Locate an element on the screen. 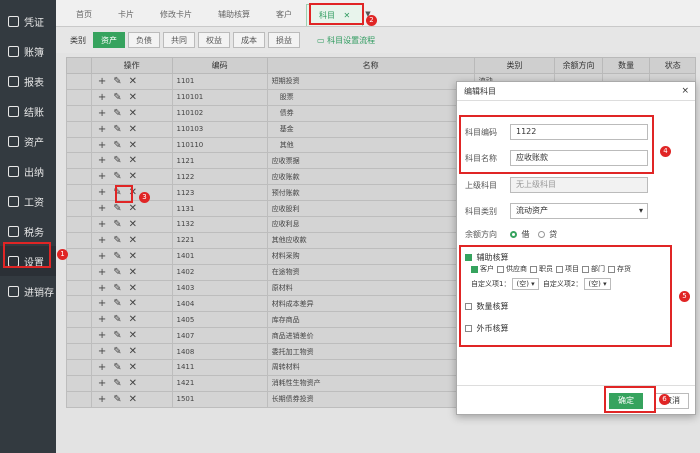 The image size is (700, 453). tax-icon is located at coordinates (13, 231).